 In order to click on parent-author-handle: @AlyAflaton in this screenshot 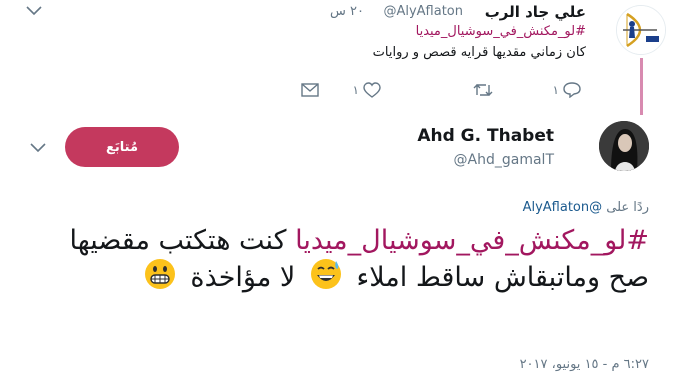, I will do `click(423, 11)`.